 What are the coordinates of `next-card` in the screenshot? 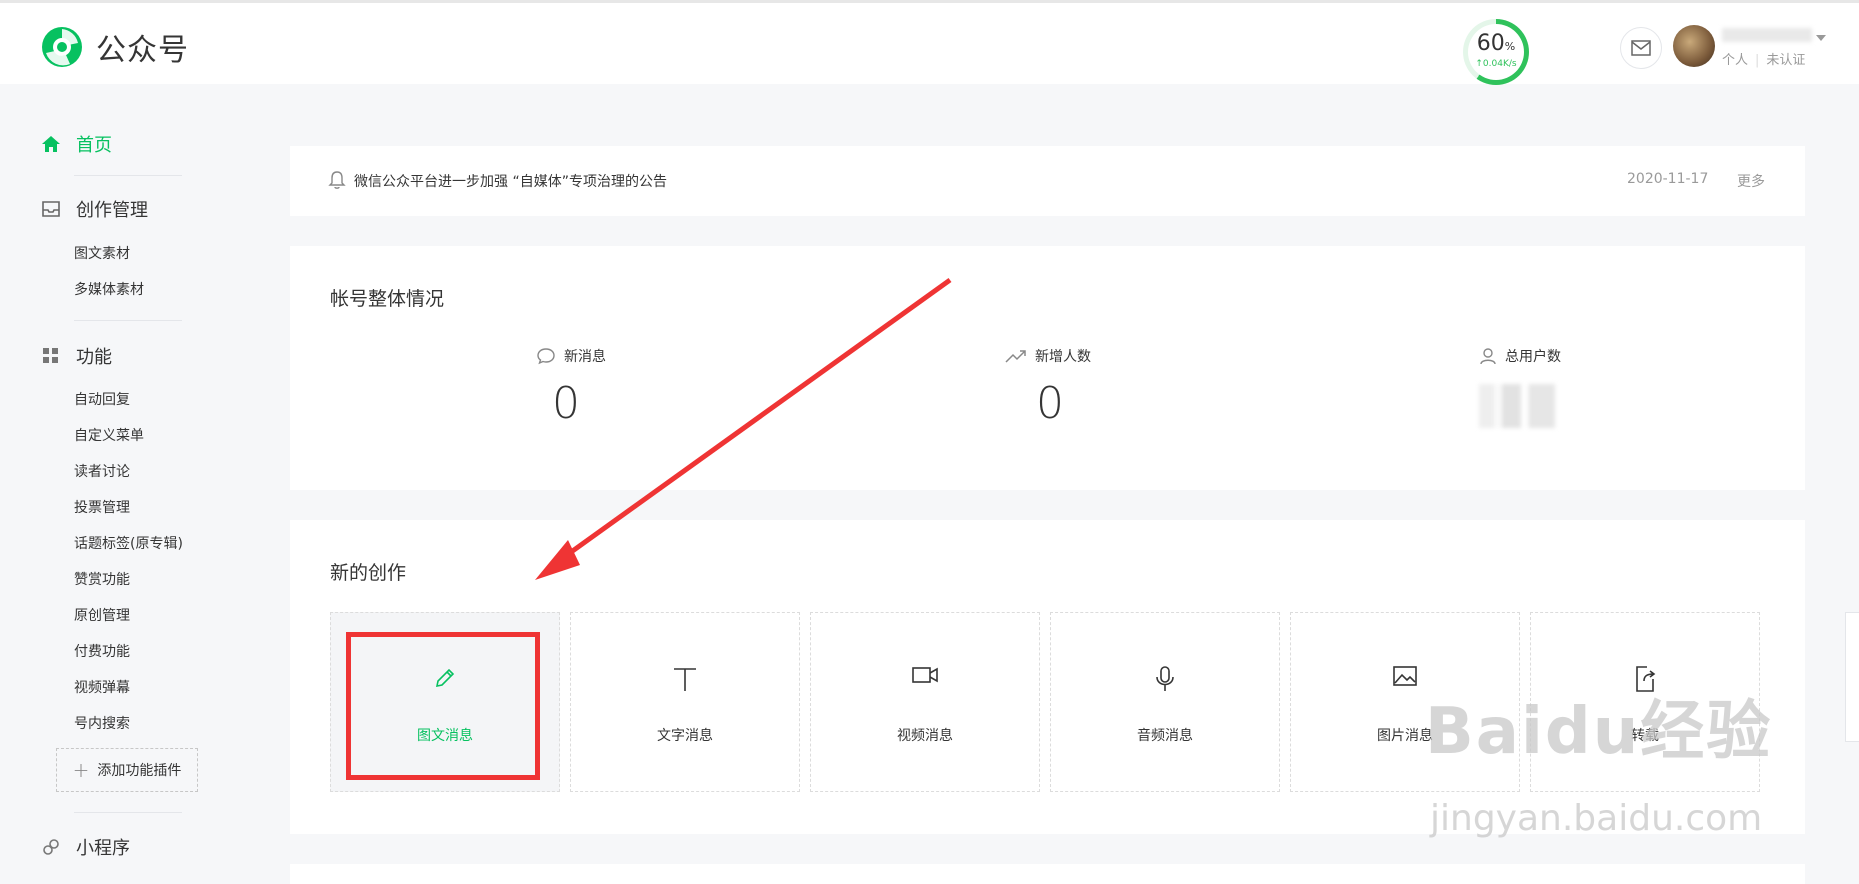 It's located at (1047, 874).